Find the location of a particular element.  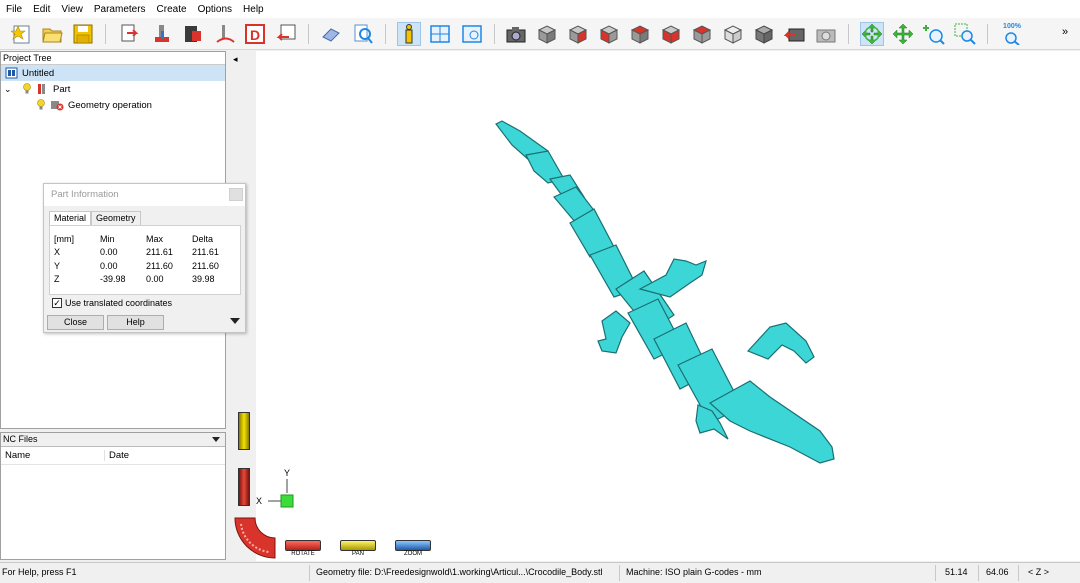

help-button: Help is located at coordinates (135, 322).